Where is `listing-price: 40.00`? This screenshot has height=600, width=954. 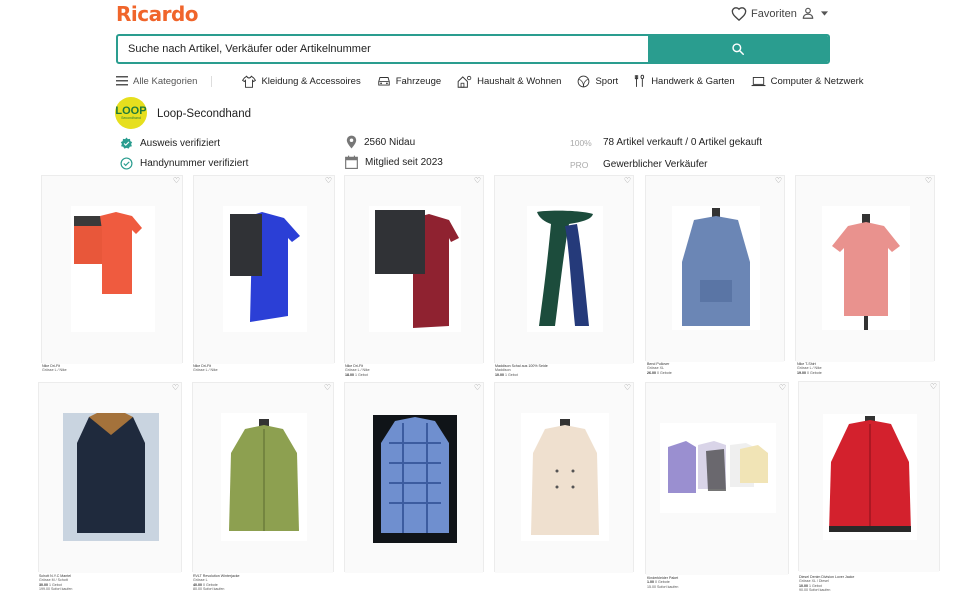
listing-price: 40.00 is located at coordinates (197, 584).